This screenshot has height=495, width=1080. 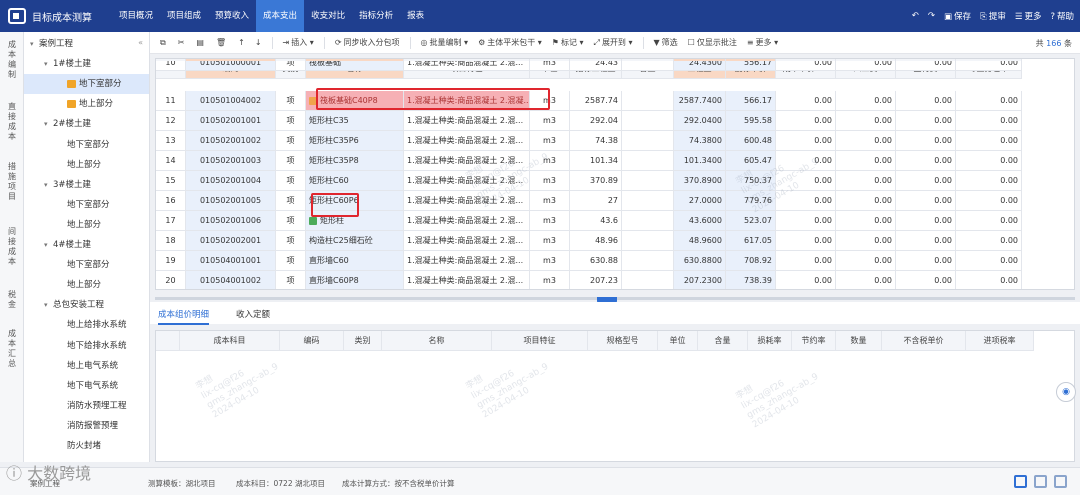 What do you see at coordinates (355, 141) in the screenshot?
I see `grid-cell: 矩形柱C35P6` at bounding box center [355, 141].